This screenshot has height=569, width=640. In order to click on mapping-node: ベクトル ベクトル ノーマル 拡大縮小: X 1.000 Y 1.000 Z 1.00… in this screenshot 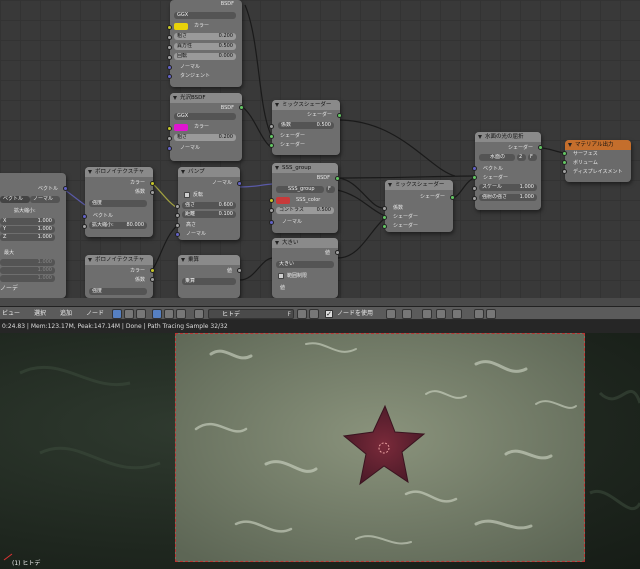, I will do `click(33, 235)`.